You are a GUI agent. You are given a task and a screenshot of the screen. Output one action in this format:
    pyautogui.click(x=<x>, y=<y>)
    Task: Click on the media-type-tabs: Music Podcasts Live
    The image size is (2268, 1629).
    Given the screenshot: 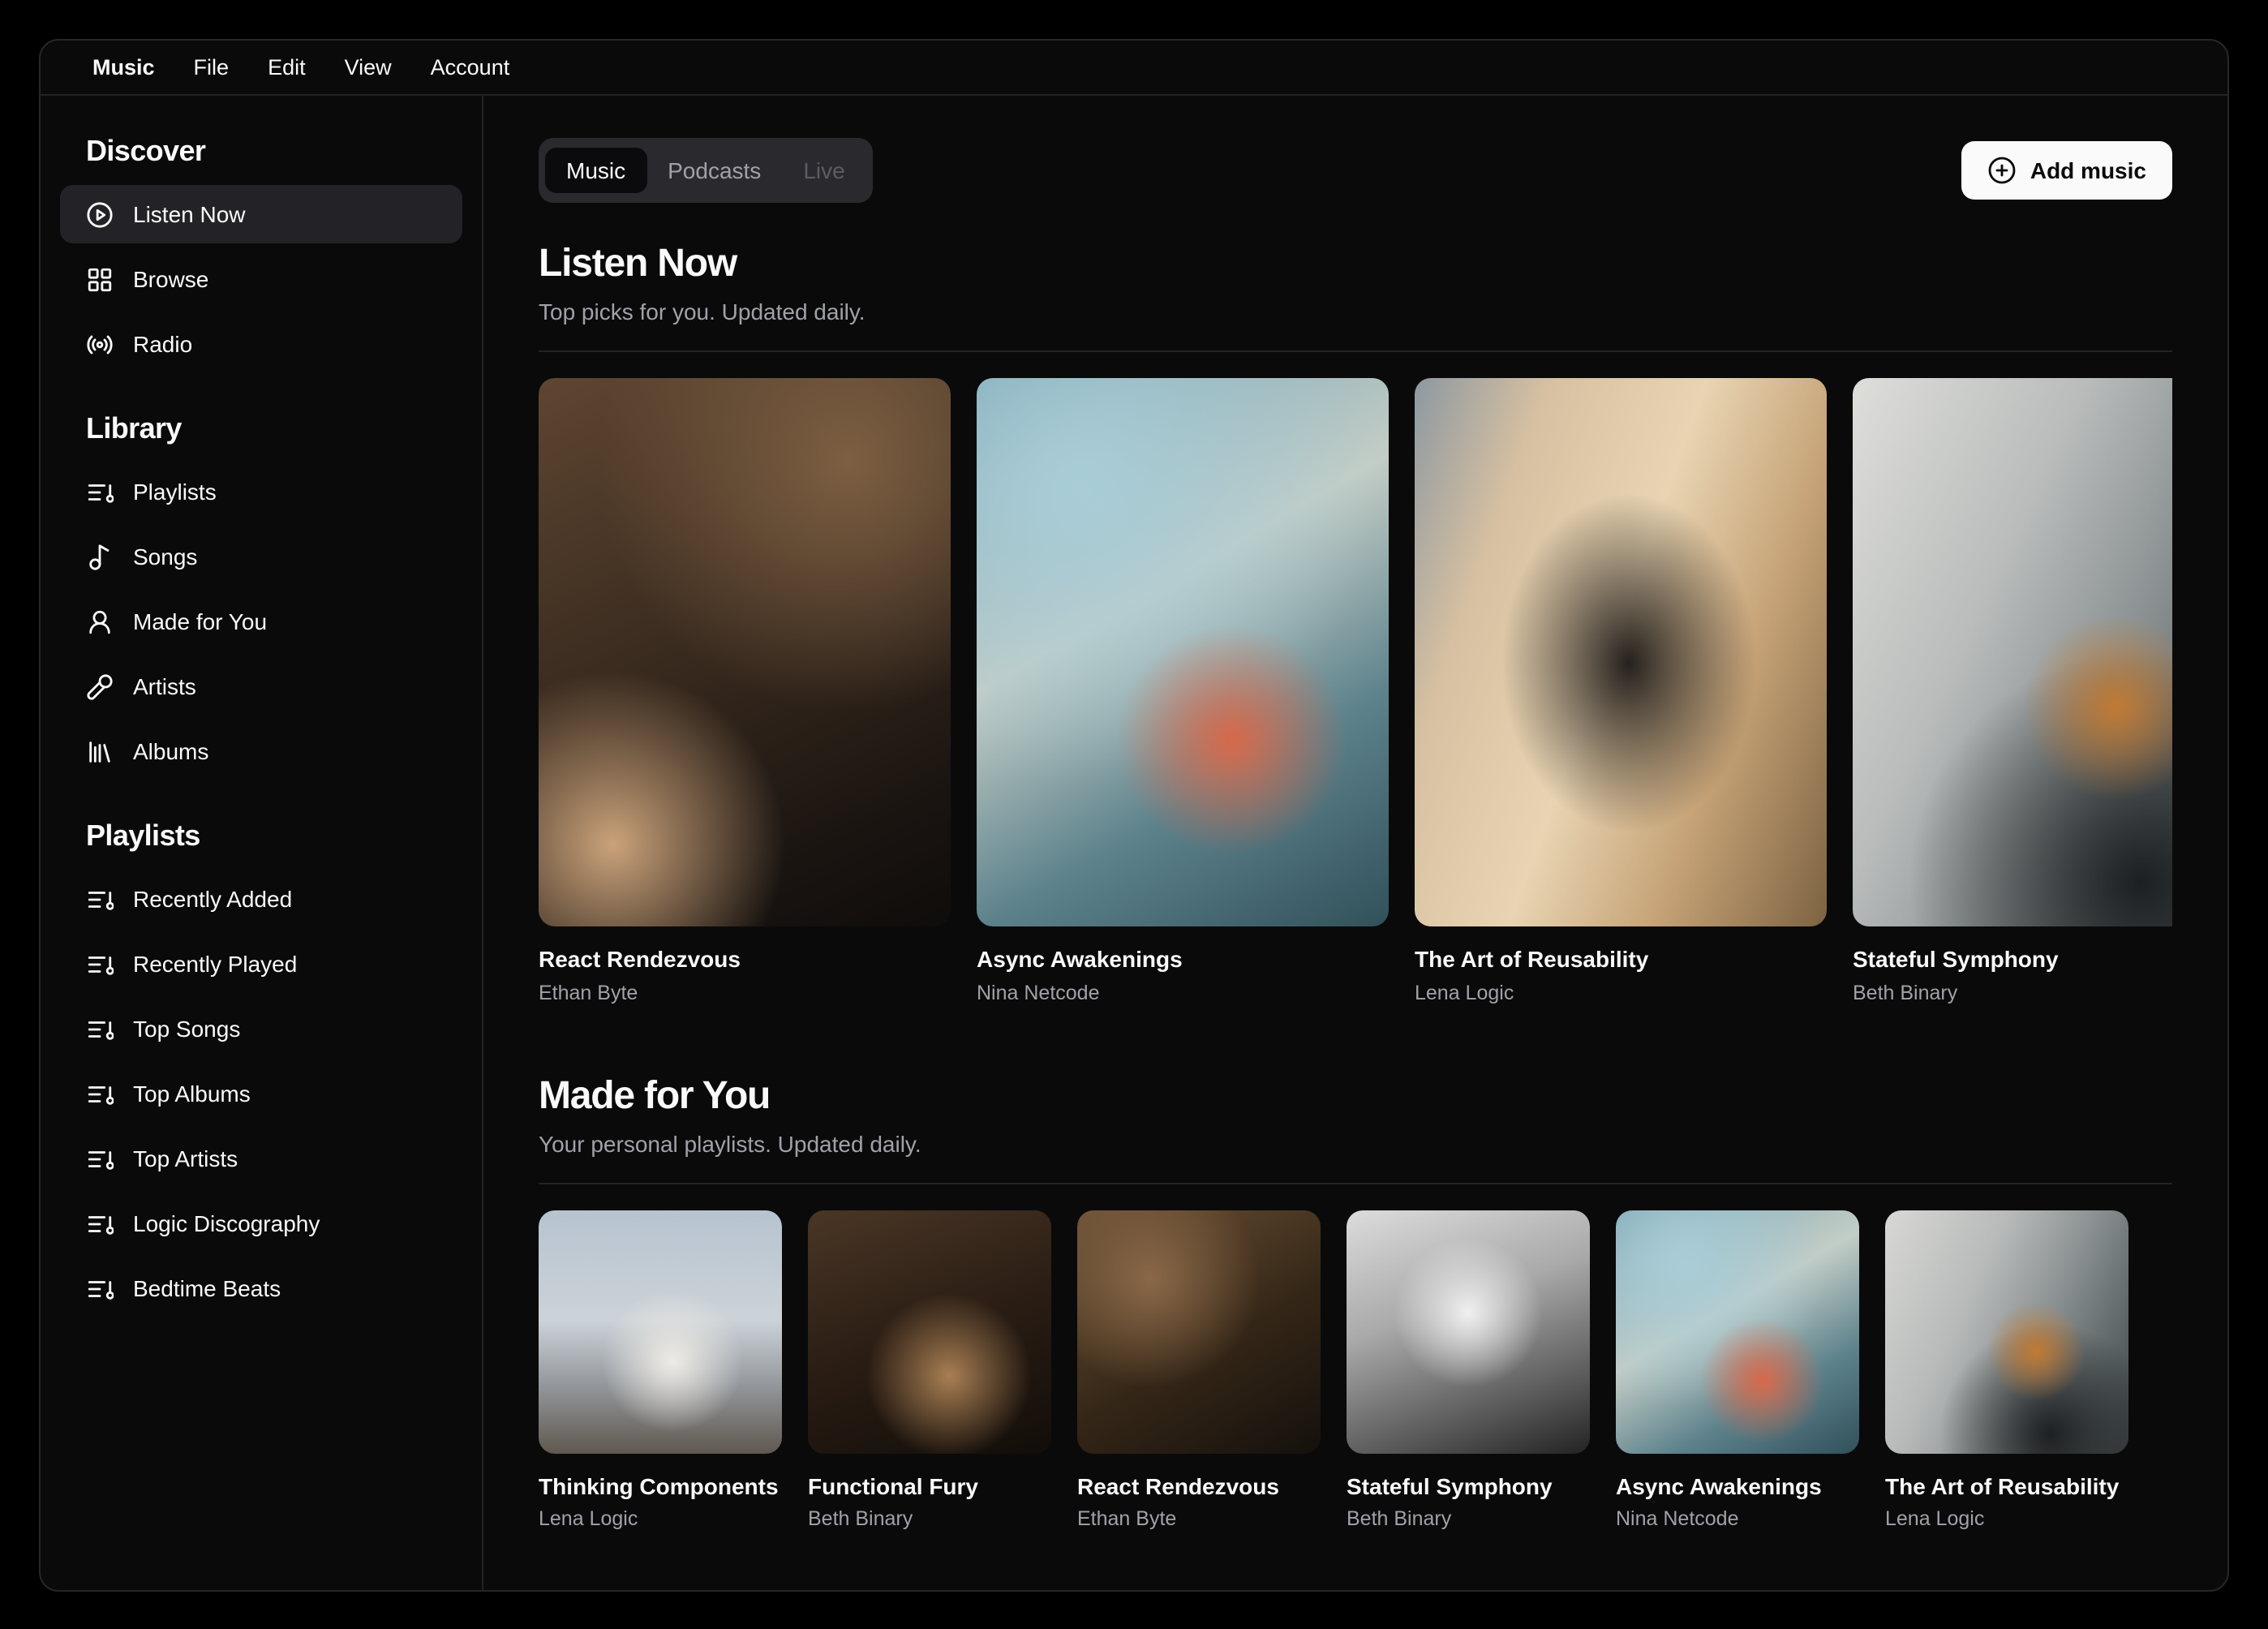 What is the action you would take?
    pyautogui.click(x=706, y=170)
    